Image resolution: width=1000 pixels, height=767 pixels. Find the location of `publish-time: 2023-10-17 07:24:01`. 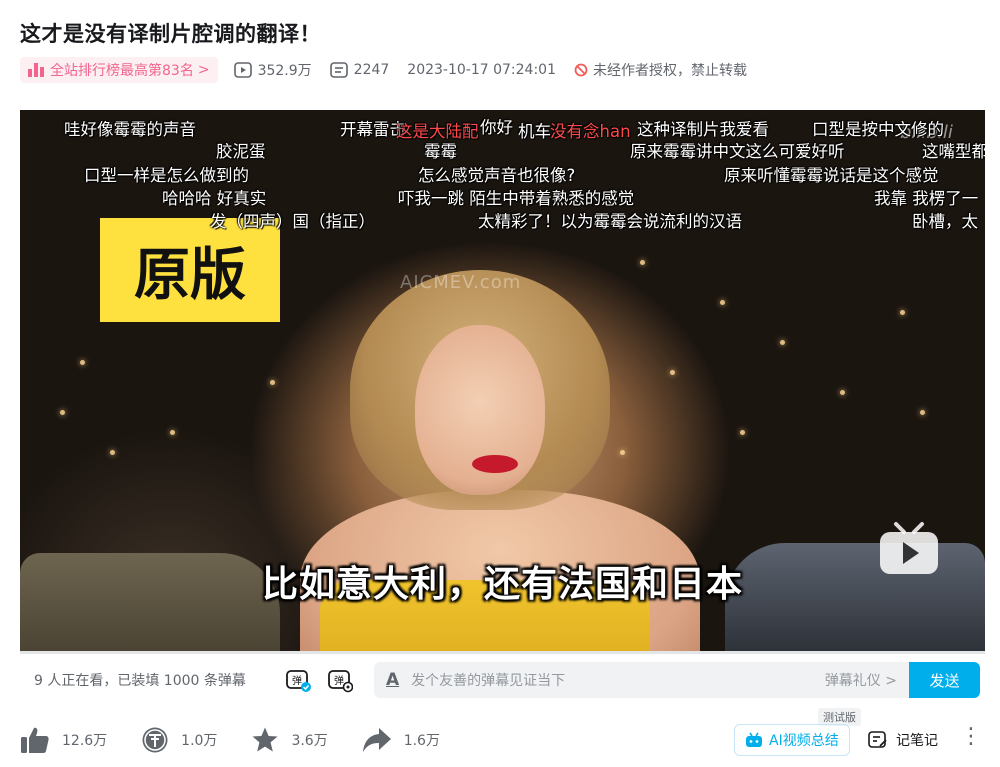

publish-time: 2023-10-17 07:24:01 is located at coordinates (481, 70).